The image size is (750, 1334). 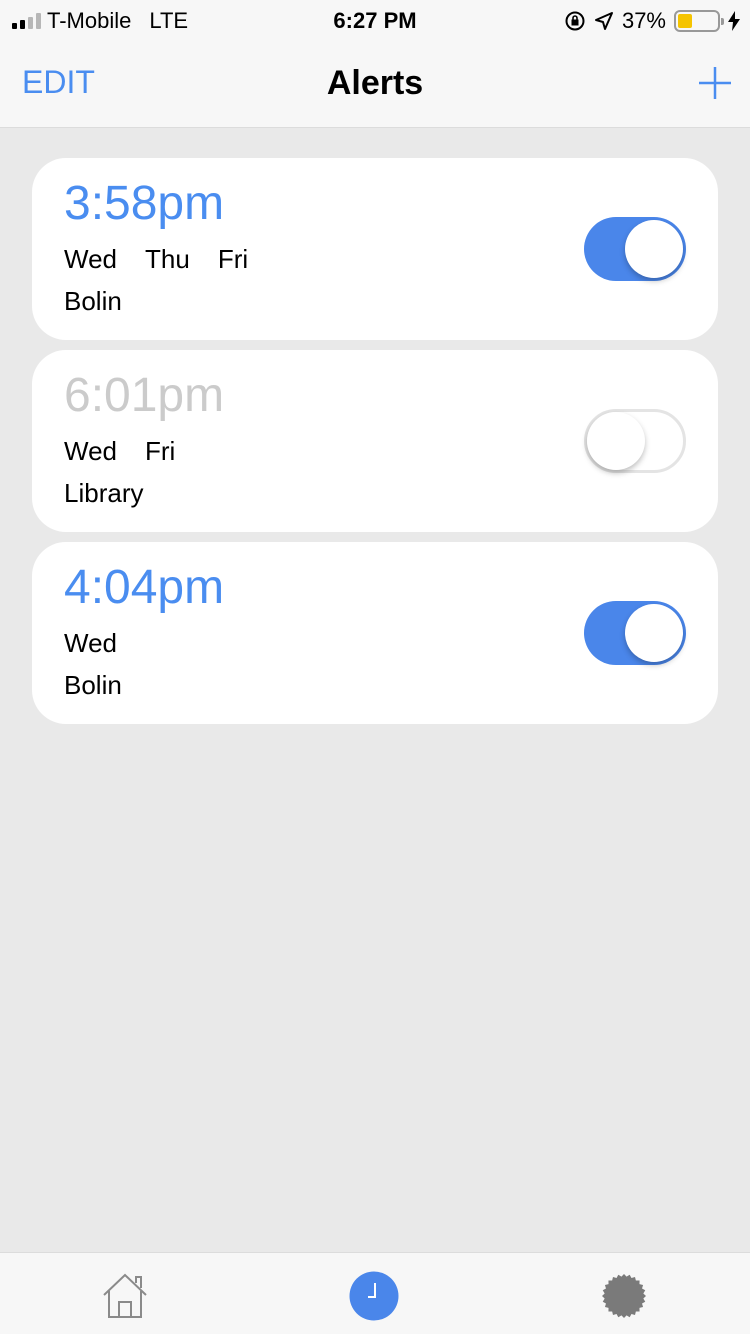 What do you see at coordinates (144, 203) in the screenshot?
I see `alert-time: 3:58pm` at bounding box center [144, 203].